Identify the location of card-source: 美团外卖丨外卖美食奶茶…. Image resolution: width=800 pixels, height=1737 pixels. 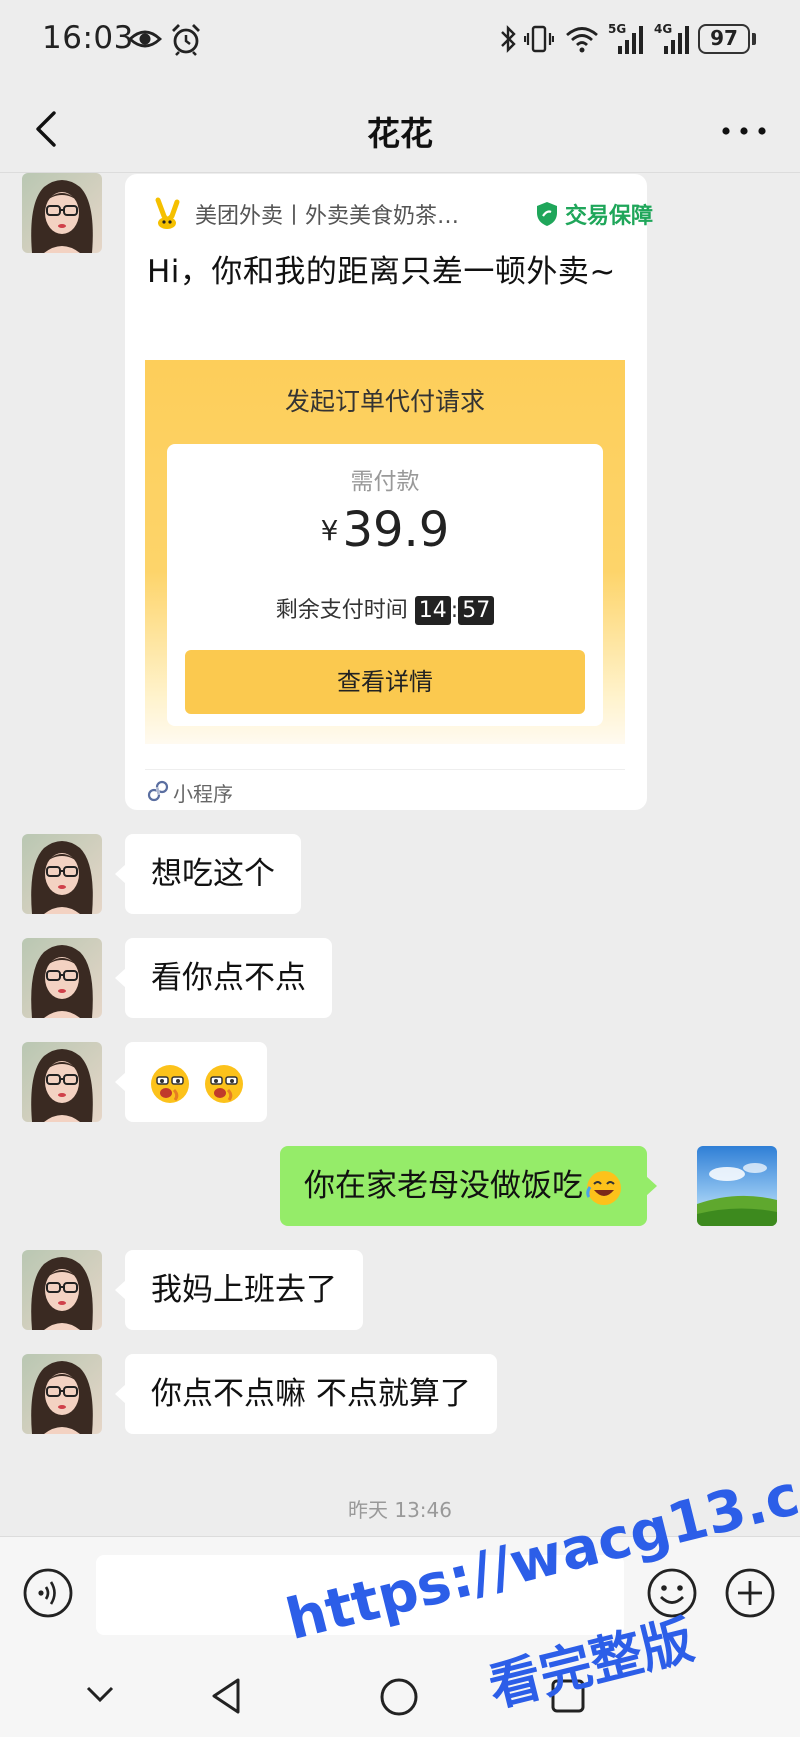
(327, 216).